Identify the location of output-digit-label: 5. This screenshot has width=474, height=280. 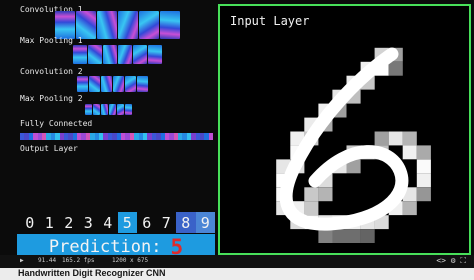
(127, 222).